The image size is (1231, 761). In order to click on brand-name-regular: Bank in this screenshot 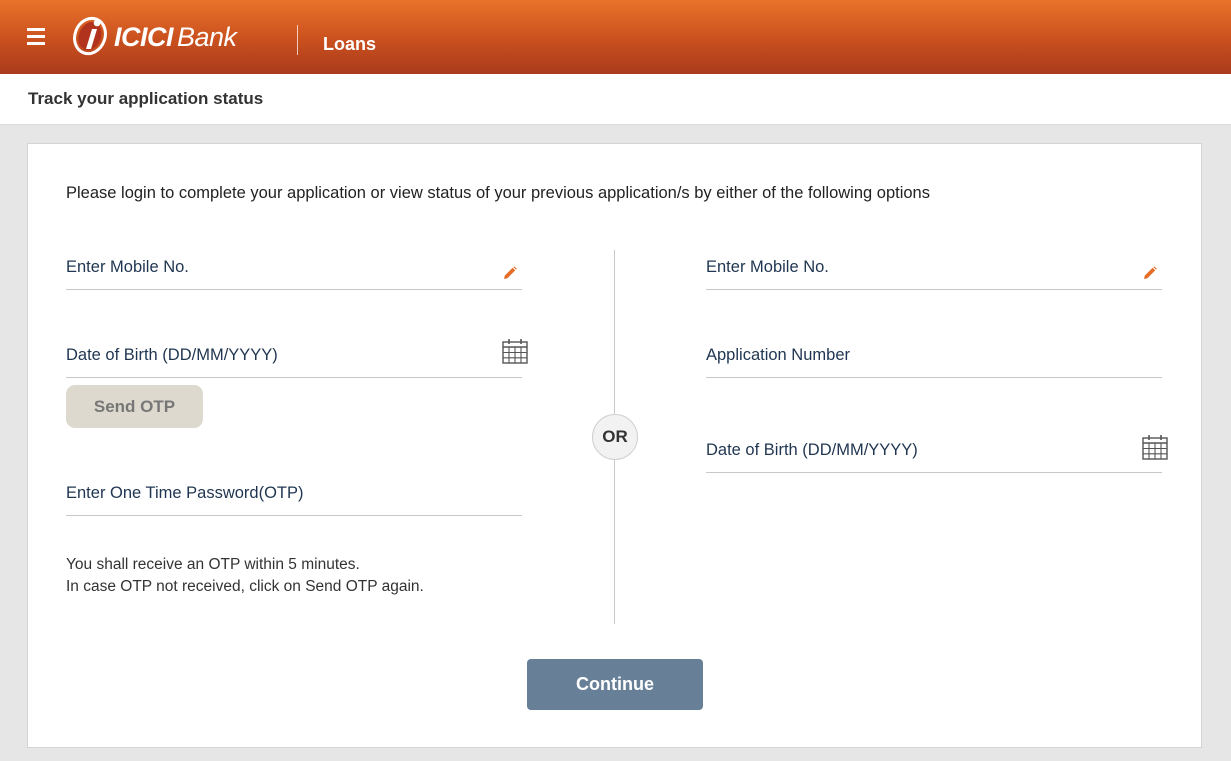, I will do `click(207, 36)`.